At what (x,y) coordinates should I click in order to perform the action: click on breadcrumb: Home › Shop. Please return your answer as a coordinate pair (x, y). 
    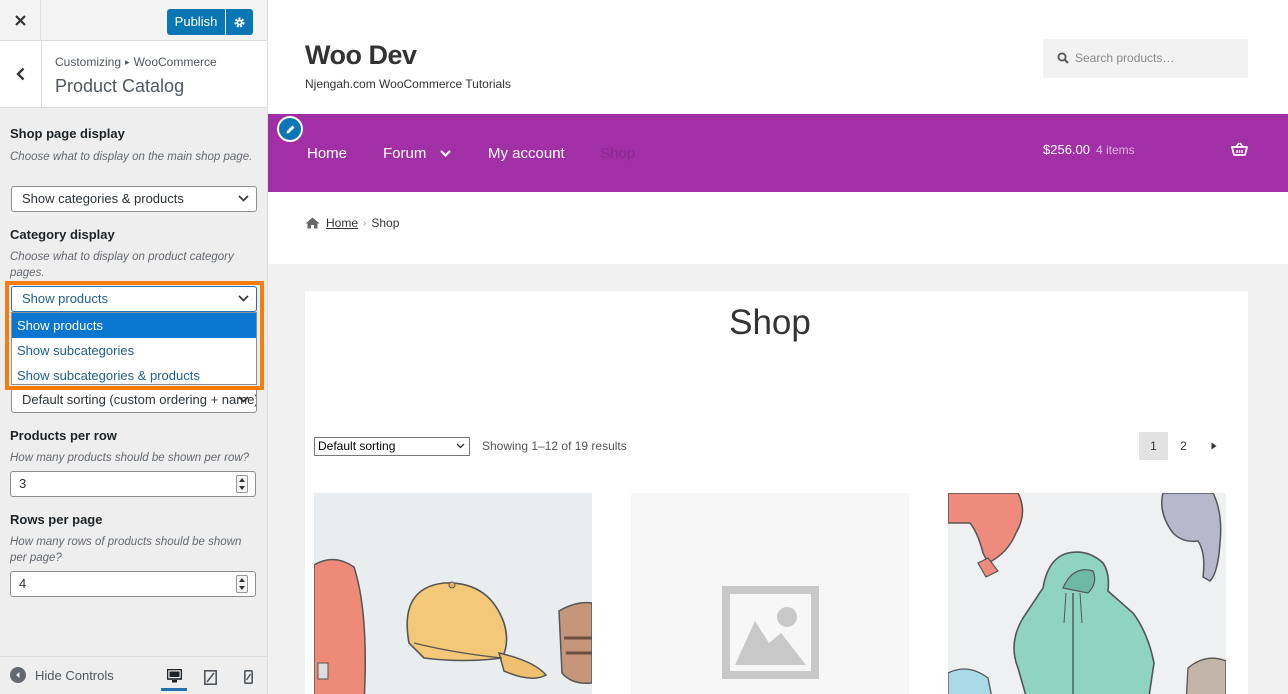
    Looking at the image, I should click on (352, 223).